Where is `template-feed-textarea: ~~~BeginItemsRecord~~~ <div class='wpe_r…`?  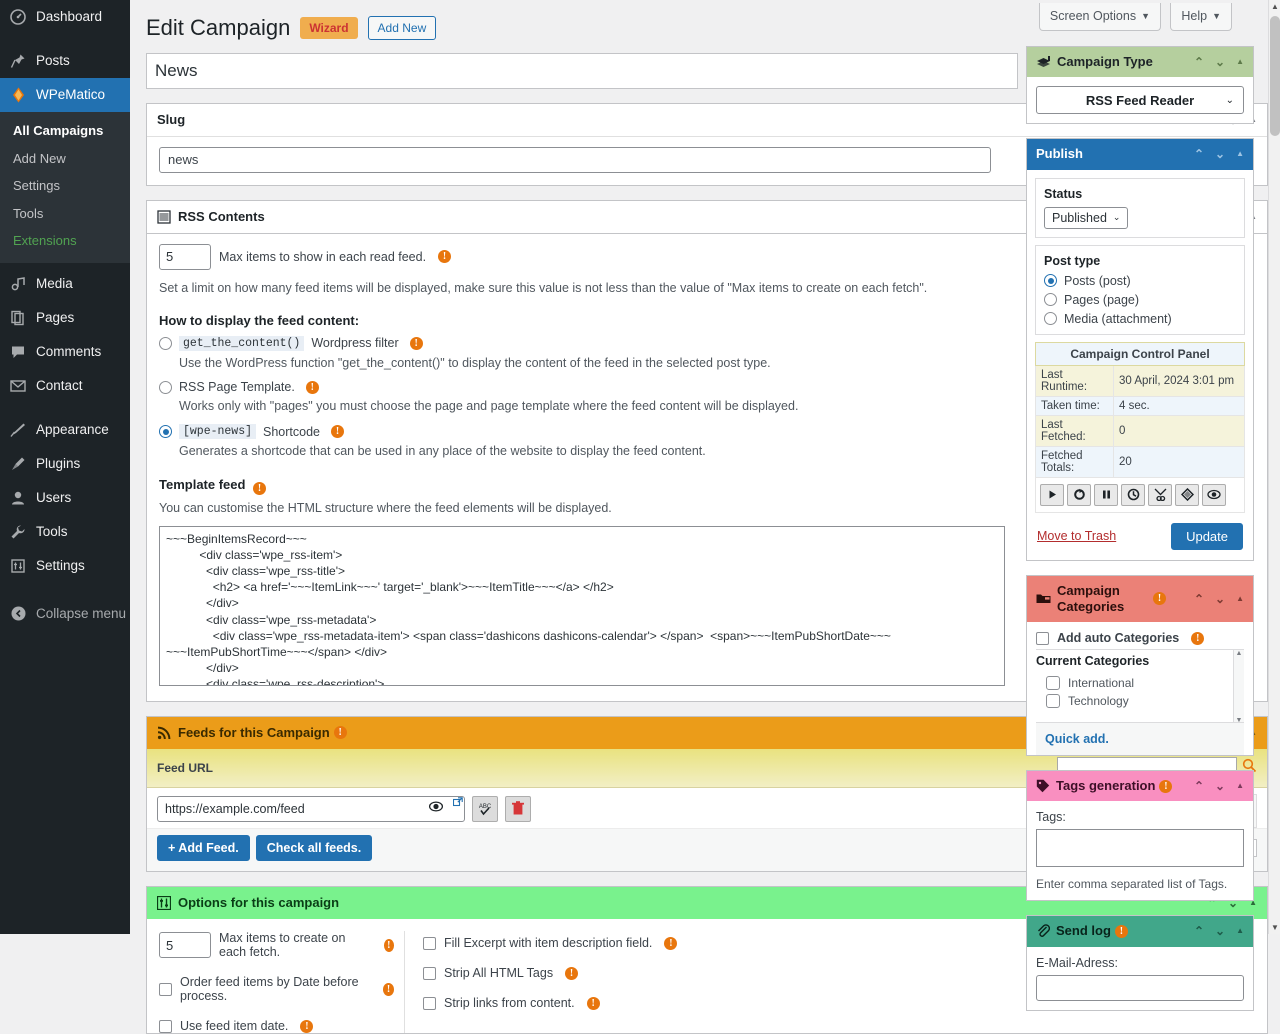
template-feed-textarea: ~~~BeginItemsRecord~~~ <div class='wpe_r… is located at coordinates (582, 605).